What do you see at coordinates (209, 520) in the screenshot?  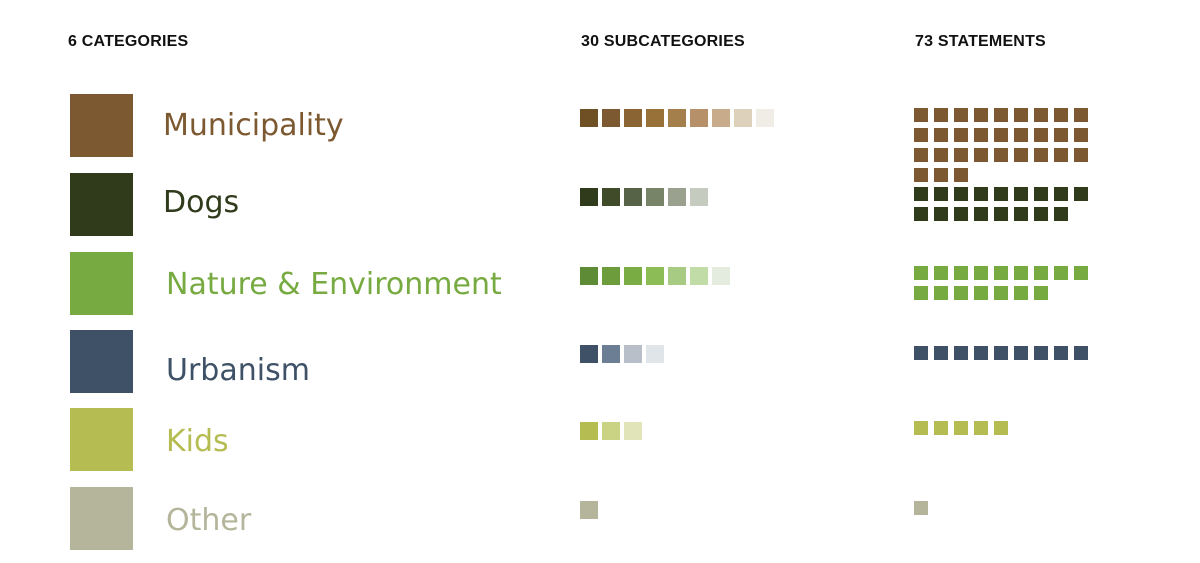 I see `category-label: Other` at bounding box center [209, 520].